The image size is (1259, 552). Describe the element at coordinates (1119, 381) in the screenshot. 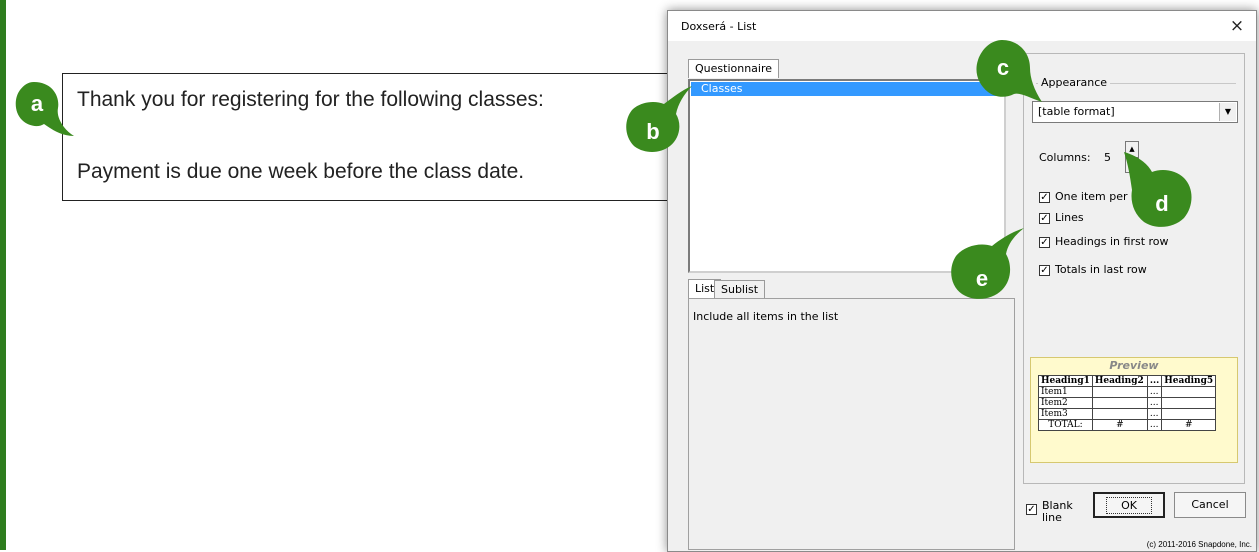

I see `preview-header: Heading2` at that location.